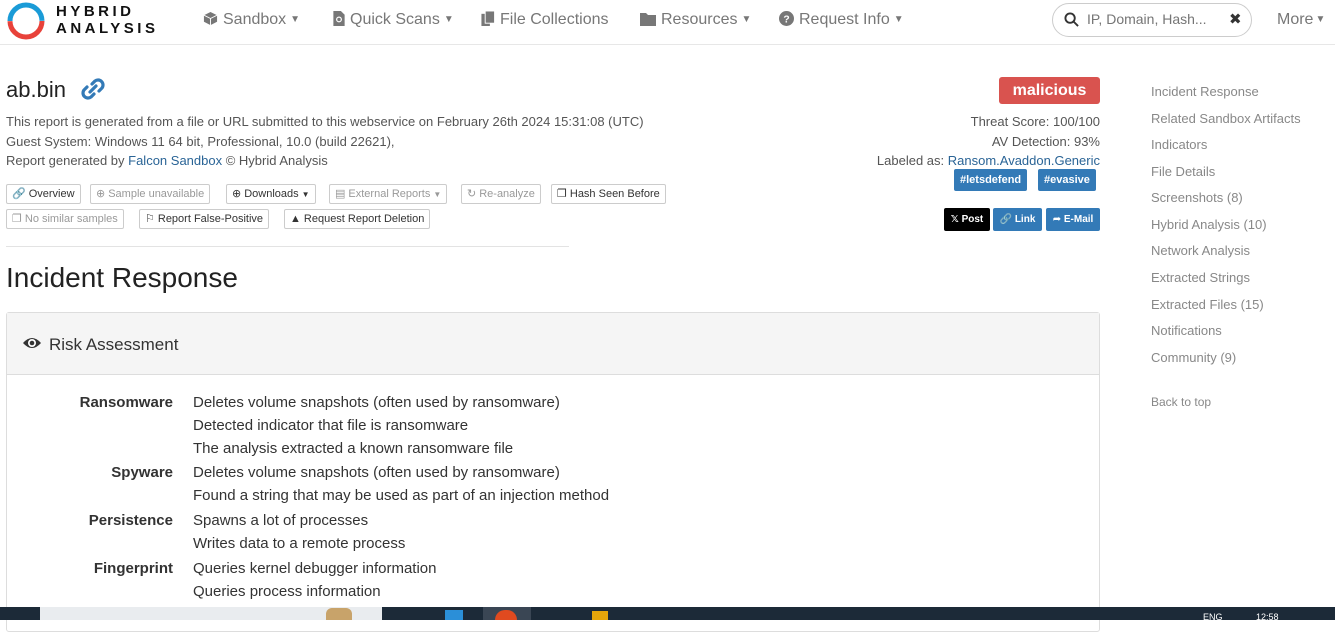 The image size is (1335, 632). I want to click on share-post-button: 𝕏 Post, so click(967, 219).